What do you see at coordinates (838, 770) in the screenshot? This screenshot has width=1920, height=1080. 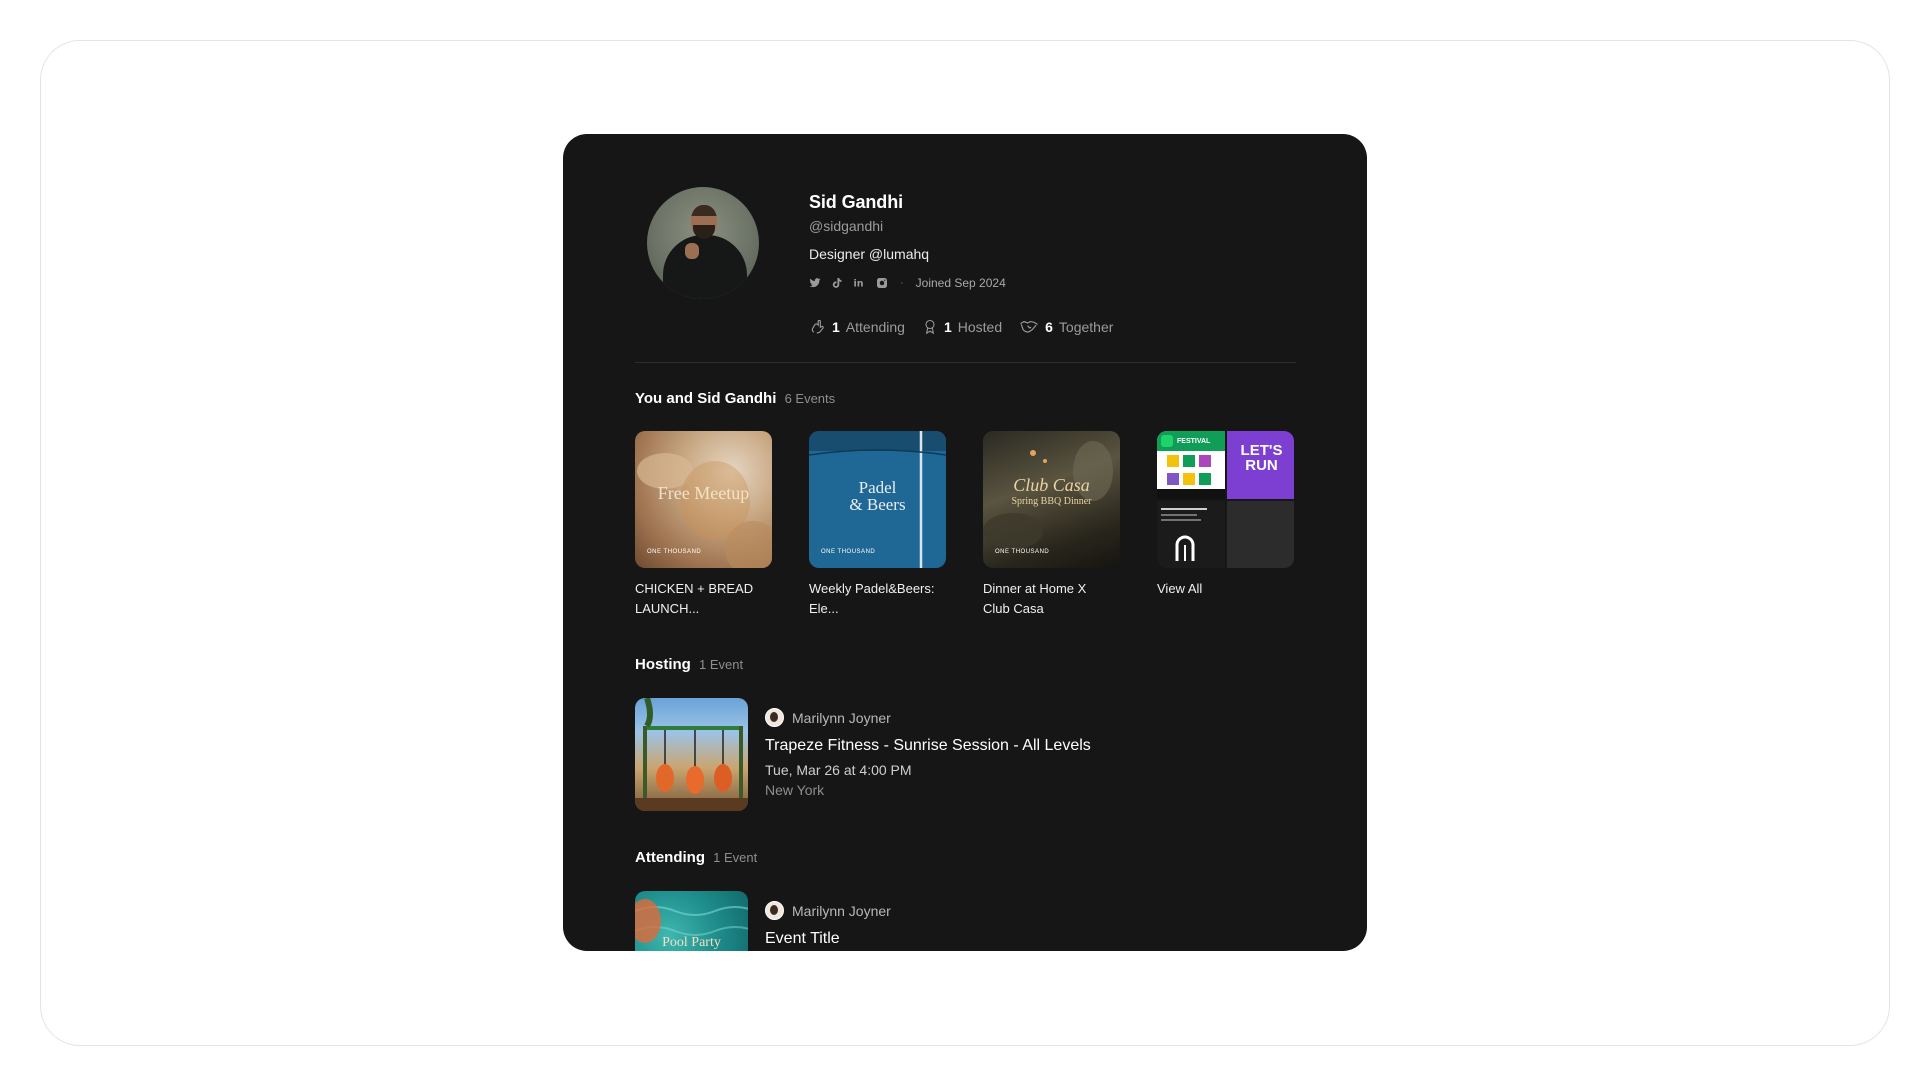 I see `event-date: Tue, Mar 26 at 4:00 PM` at bounding box center [838, 770].